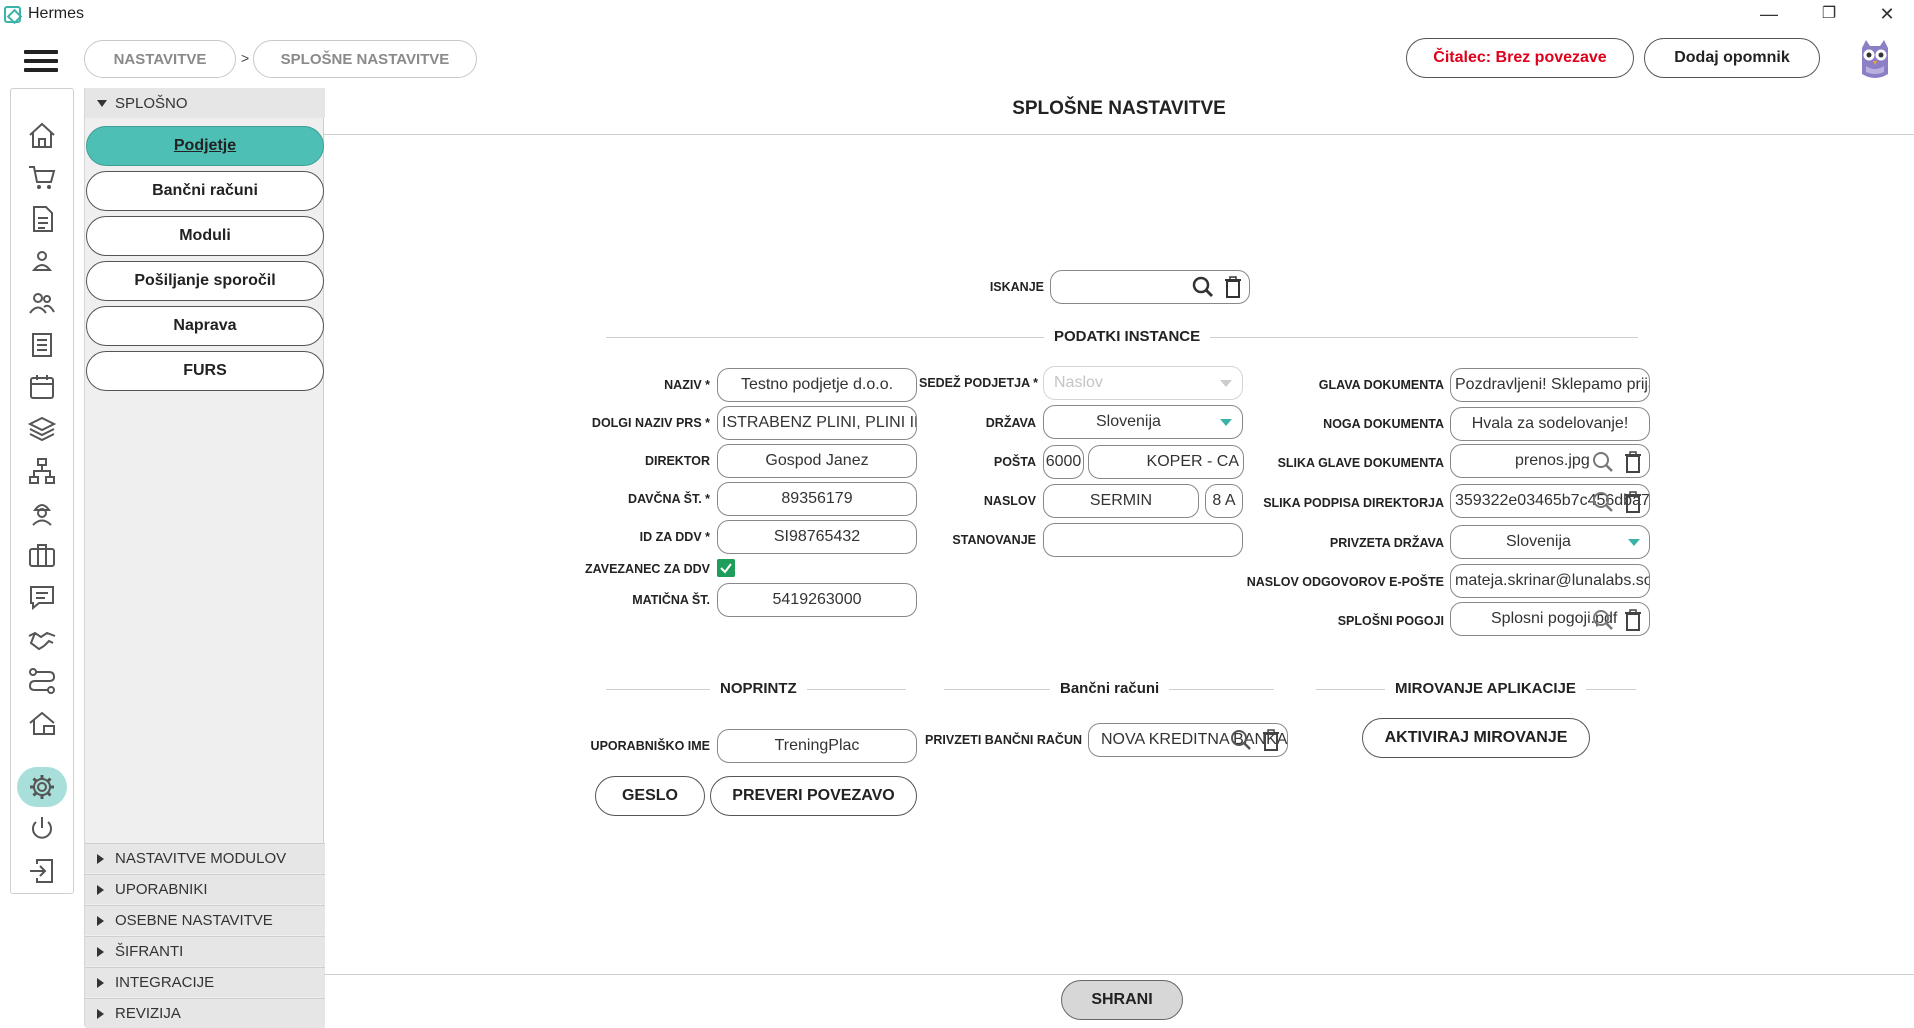 This screenshot has height=1028, width=1914. Describe the element at coordinates (1150, 287) in the screenshot. I see `search-input` at that location.